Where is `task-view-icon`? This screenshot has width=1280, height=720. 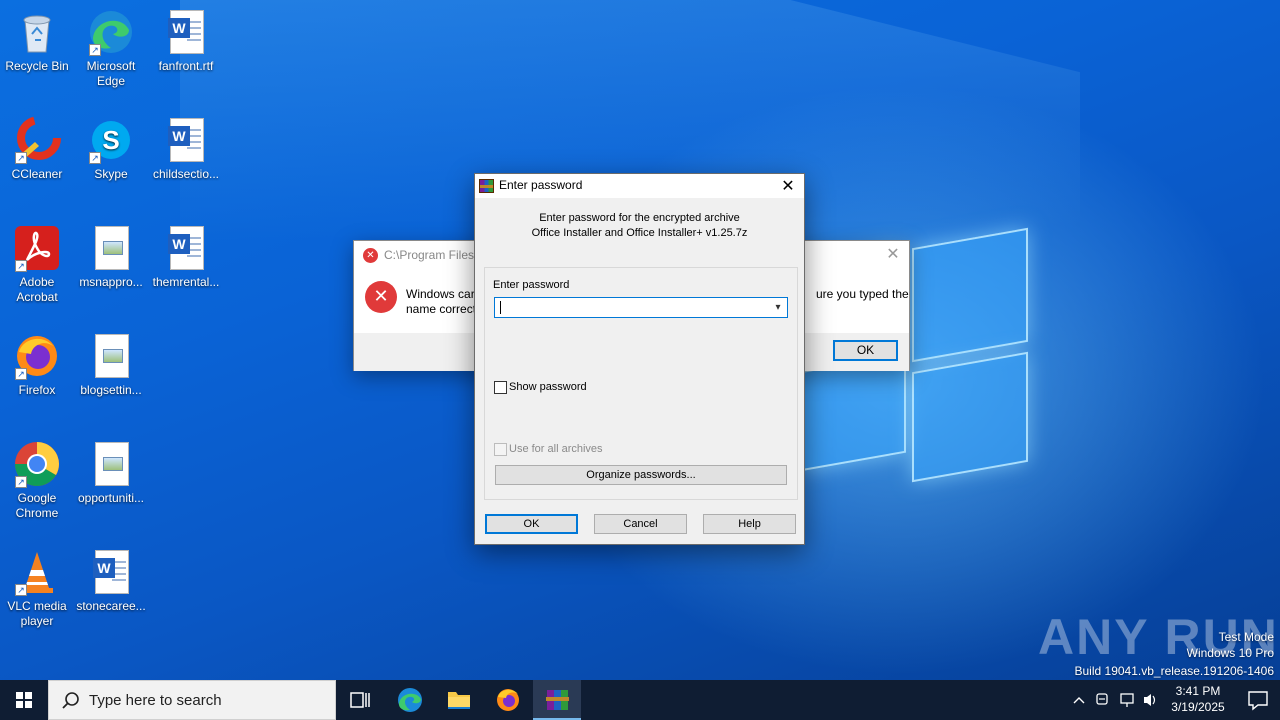
task-view-icon is located at coordinates (360, 700).